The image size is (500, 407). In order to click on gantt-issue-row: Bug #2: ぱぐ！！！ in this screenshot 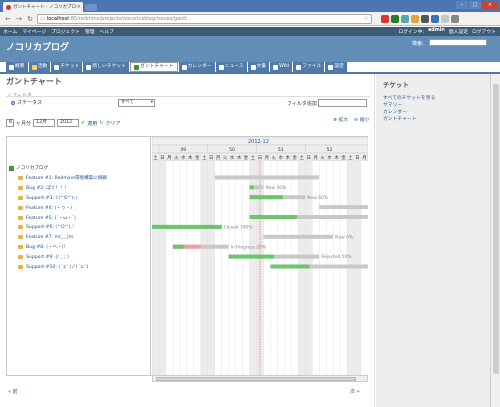, I will do `click(43, 188)`.